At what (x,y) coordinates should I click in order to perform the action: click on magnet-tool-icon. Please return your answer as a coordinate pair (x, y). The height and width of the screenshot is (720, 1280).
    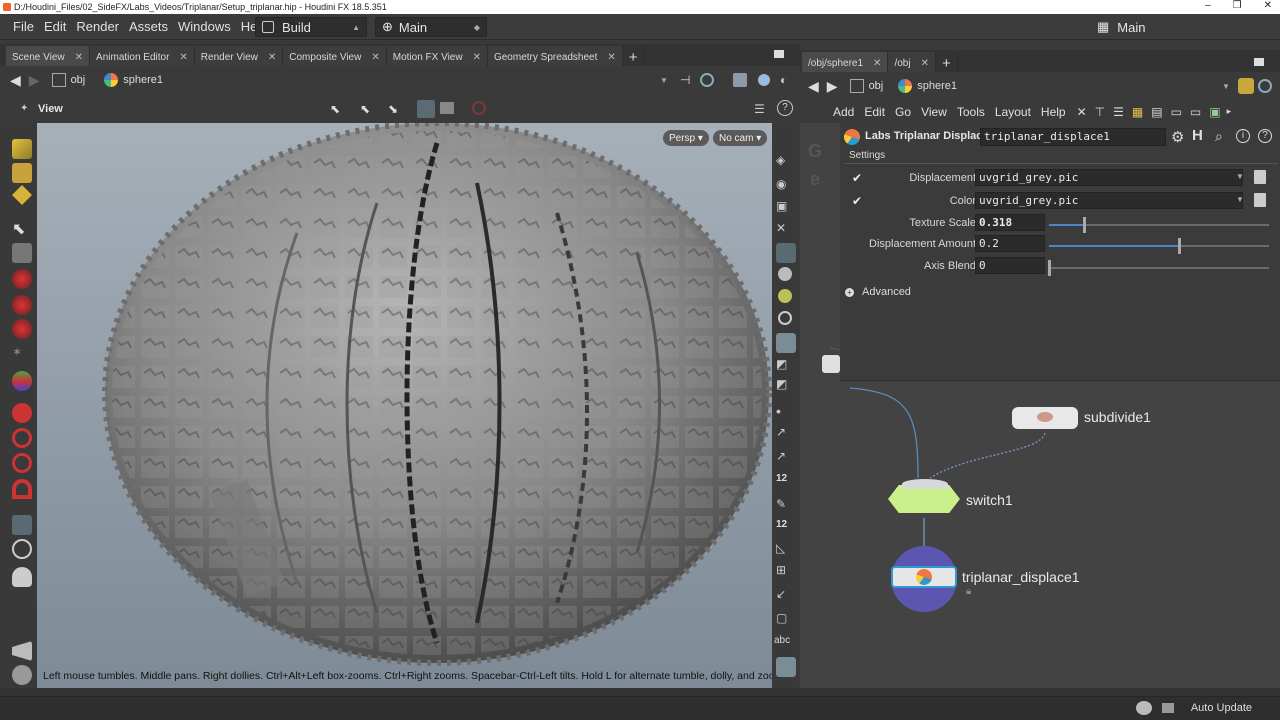
    Looking at the image, I should click on (22, 463).